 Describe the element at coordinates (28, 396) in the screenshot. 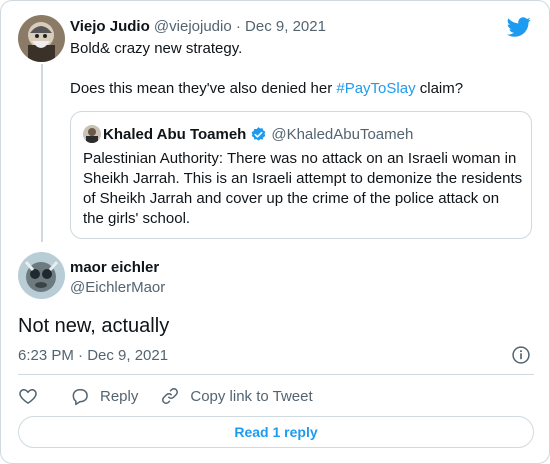

I see `heart-icon` at that location.